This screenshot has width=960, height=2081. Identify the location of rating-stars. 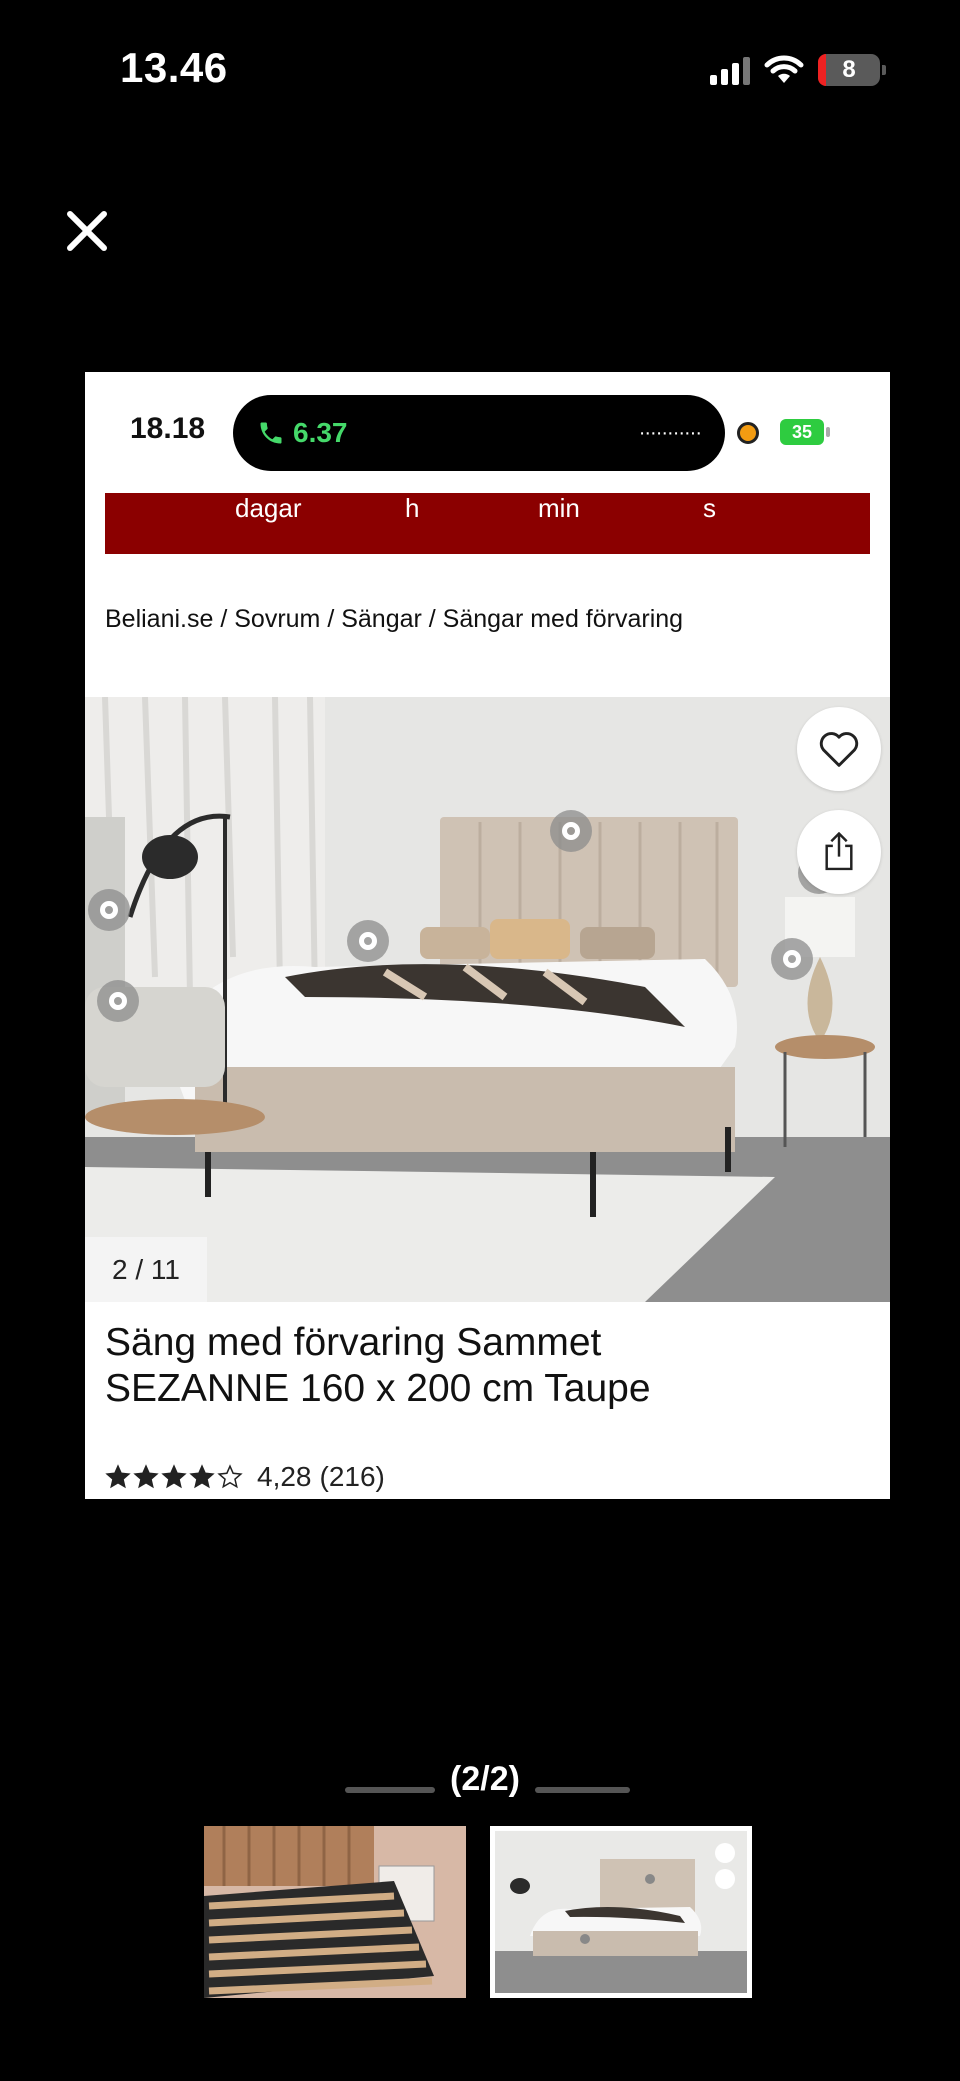
(174, 1477).